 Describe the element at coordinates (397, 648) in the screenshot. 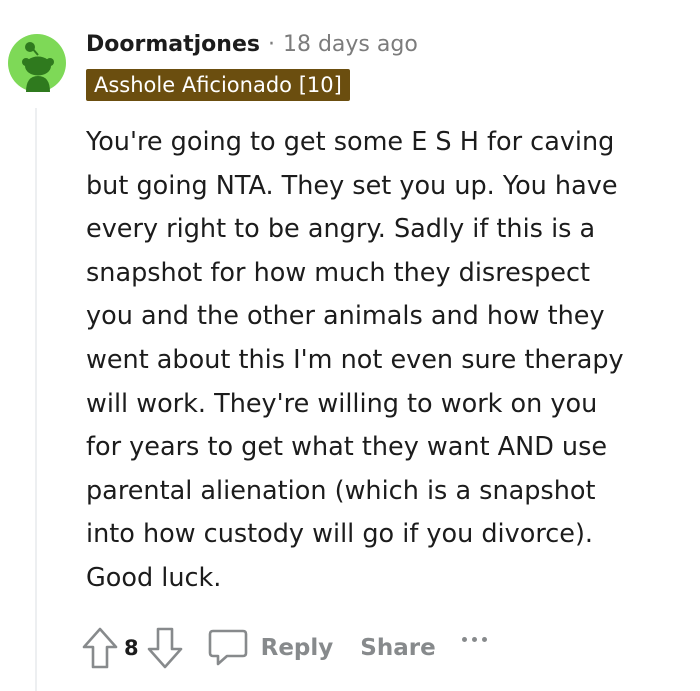

I see `share-button: Share` at that location.